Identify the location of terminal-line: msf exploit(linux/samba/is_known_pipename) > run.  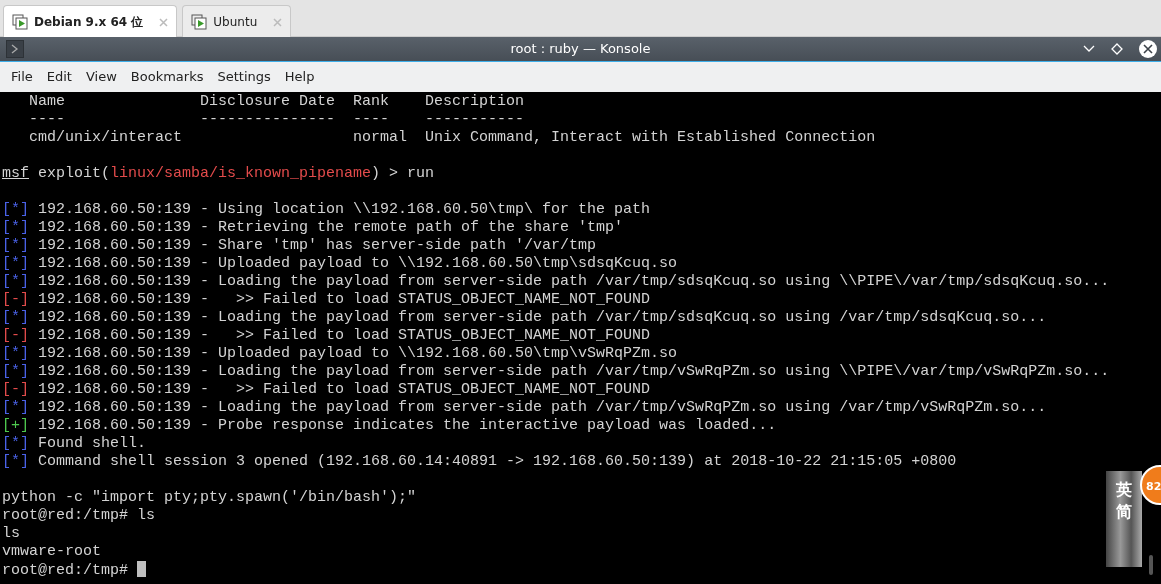
(218, 173).